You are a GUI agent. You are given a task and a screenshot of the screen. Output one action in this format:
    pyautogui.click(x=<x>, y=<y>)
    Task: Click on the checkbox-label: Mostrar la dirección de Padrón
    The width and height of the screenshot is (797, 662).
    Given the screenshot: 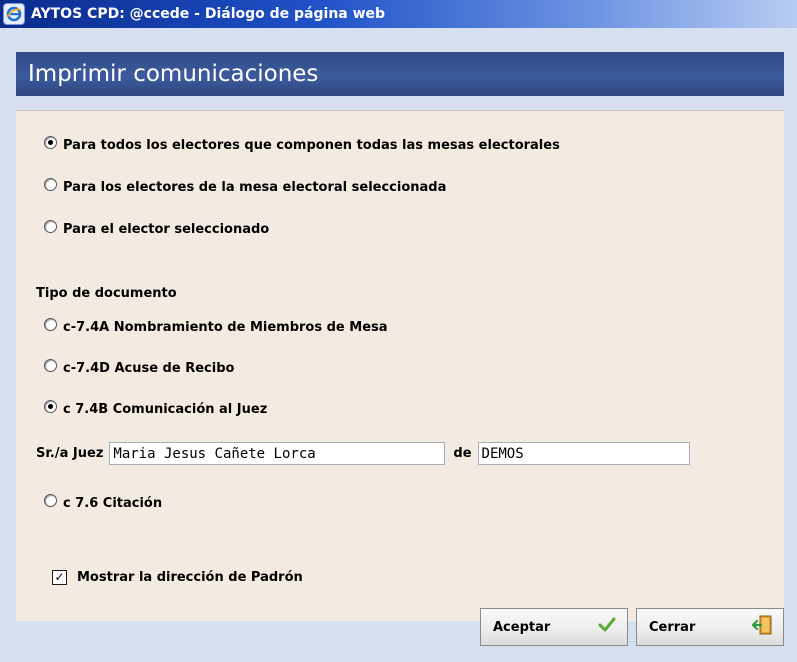 What is the action you would take?
    pyautogui.click(x=190, y=577)
    